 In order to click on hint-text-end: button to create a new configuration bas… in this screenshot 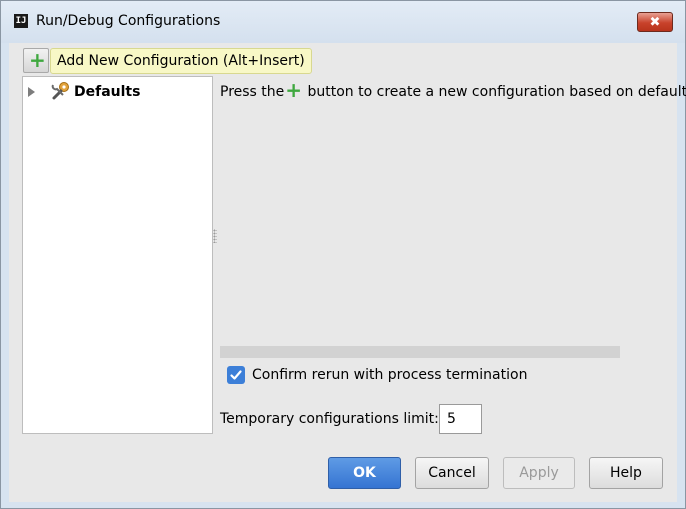, I will do `click(494, 92)`.